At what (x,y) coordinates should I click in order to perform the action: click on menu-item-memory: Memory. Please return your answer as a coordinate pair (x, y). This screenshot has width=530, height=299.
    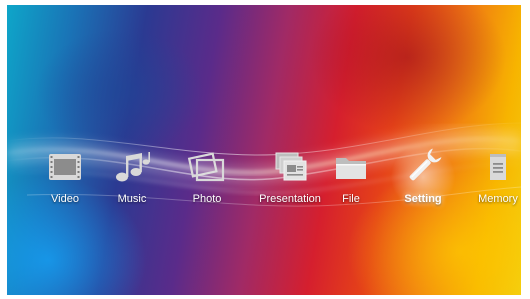
    Looking at the image, I should click on (489, 180).